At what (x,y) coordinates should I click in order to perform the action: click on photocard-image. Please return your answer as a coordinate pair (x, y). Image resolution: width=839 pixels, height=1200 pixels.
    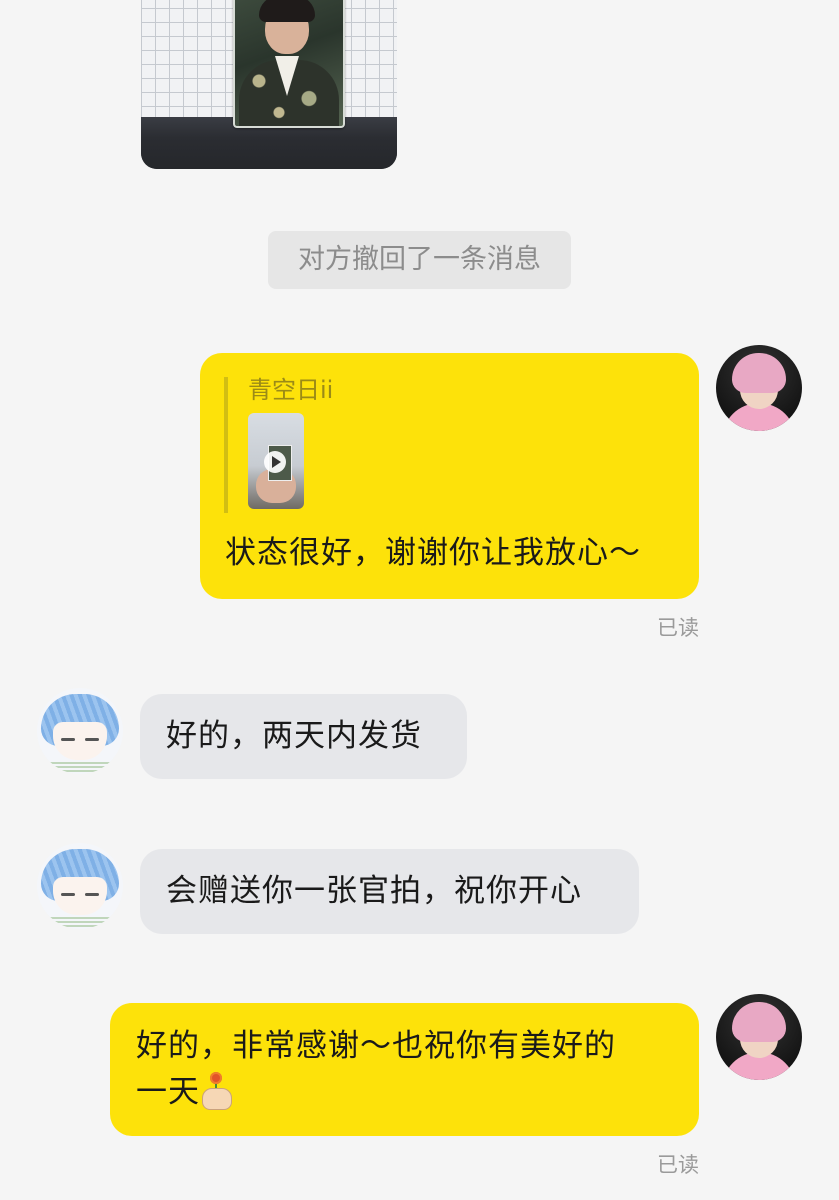
    Looking at the image, I should click on (289, 64).